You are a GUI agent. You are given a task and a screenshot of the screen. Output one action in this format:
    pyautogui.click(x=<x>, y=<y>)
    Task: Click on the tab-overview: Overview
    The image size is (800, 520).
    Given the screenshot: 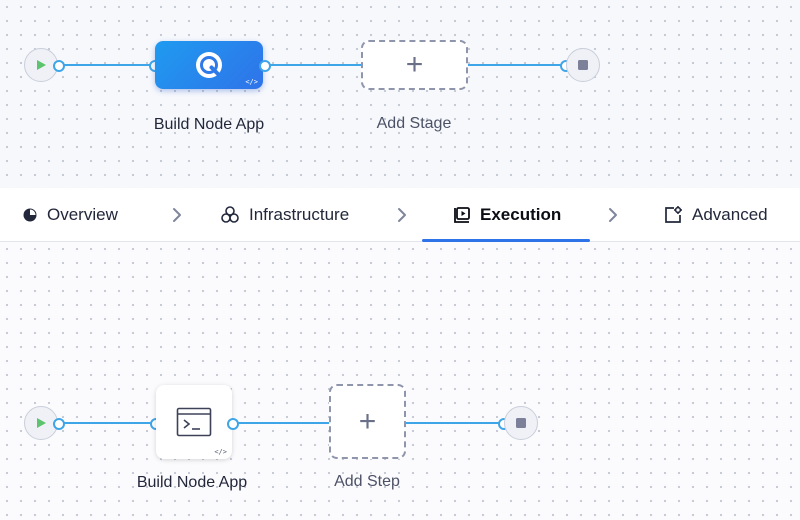 What is the action you would take?
    pyautogui.click(x=70, y=215)
    